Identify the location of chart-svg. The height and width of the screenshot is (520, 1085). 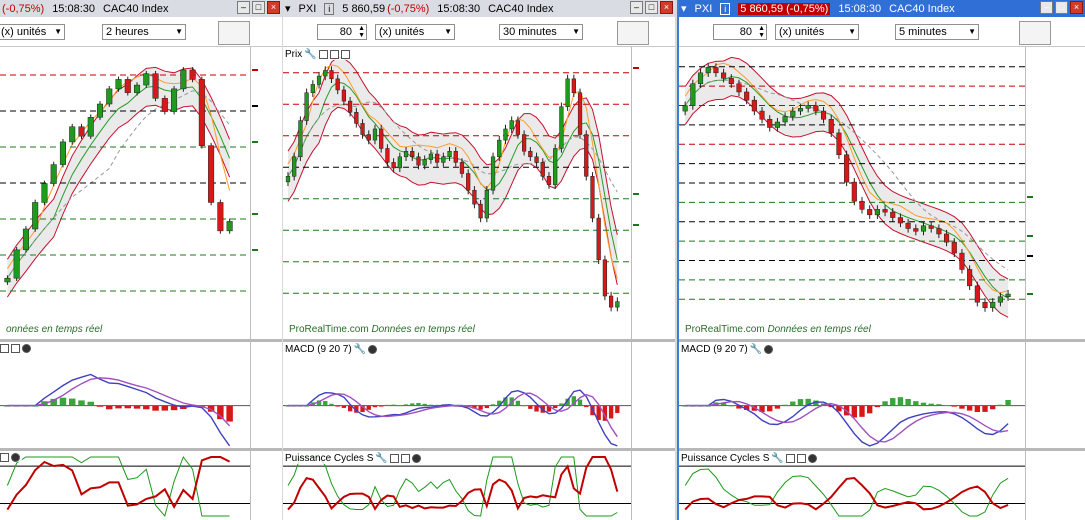
(125, 182).